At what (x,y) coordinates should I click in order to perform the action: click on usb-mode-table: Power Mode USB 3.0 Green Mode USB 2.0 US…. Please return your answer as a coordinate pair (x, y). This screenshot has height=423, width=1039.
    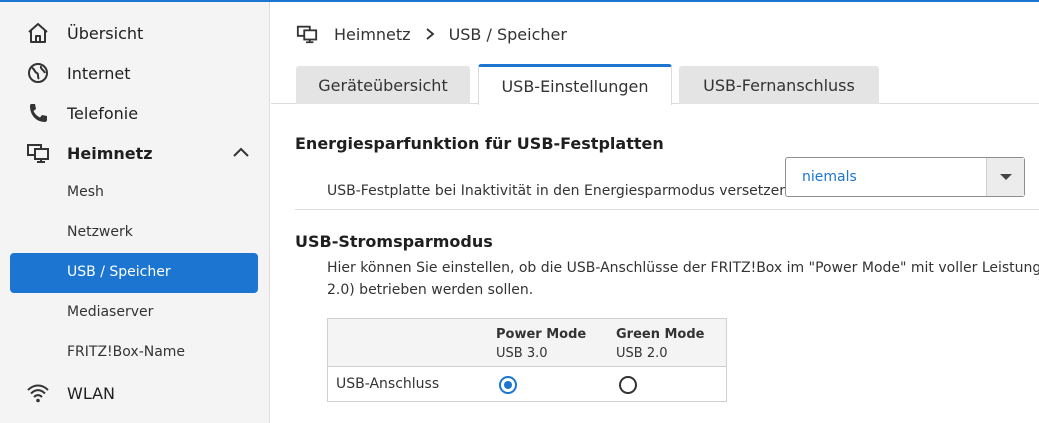
    Looking at the image, I should click on (527, 360).